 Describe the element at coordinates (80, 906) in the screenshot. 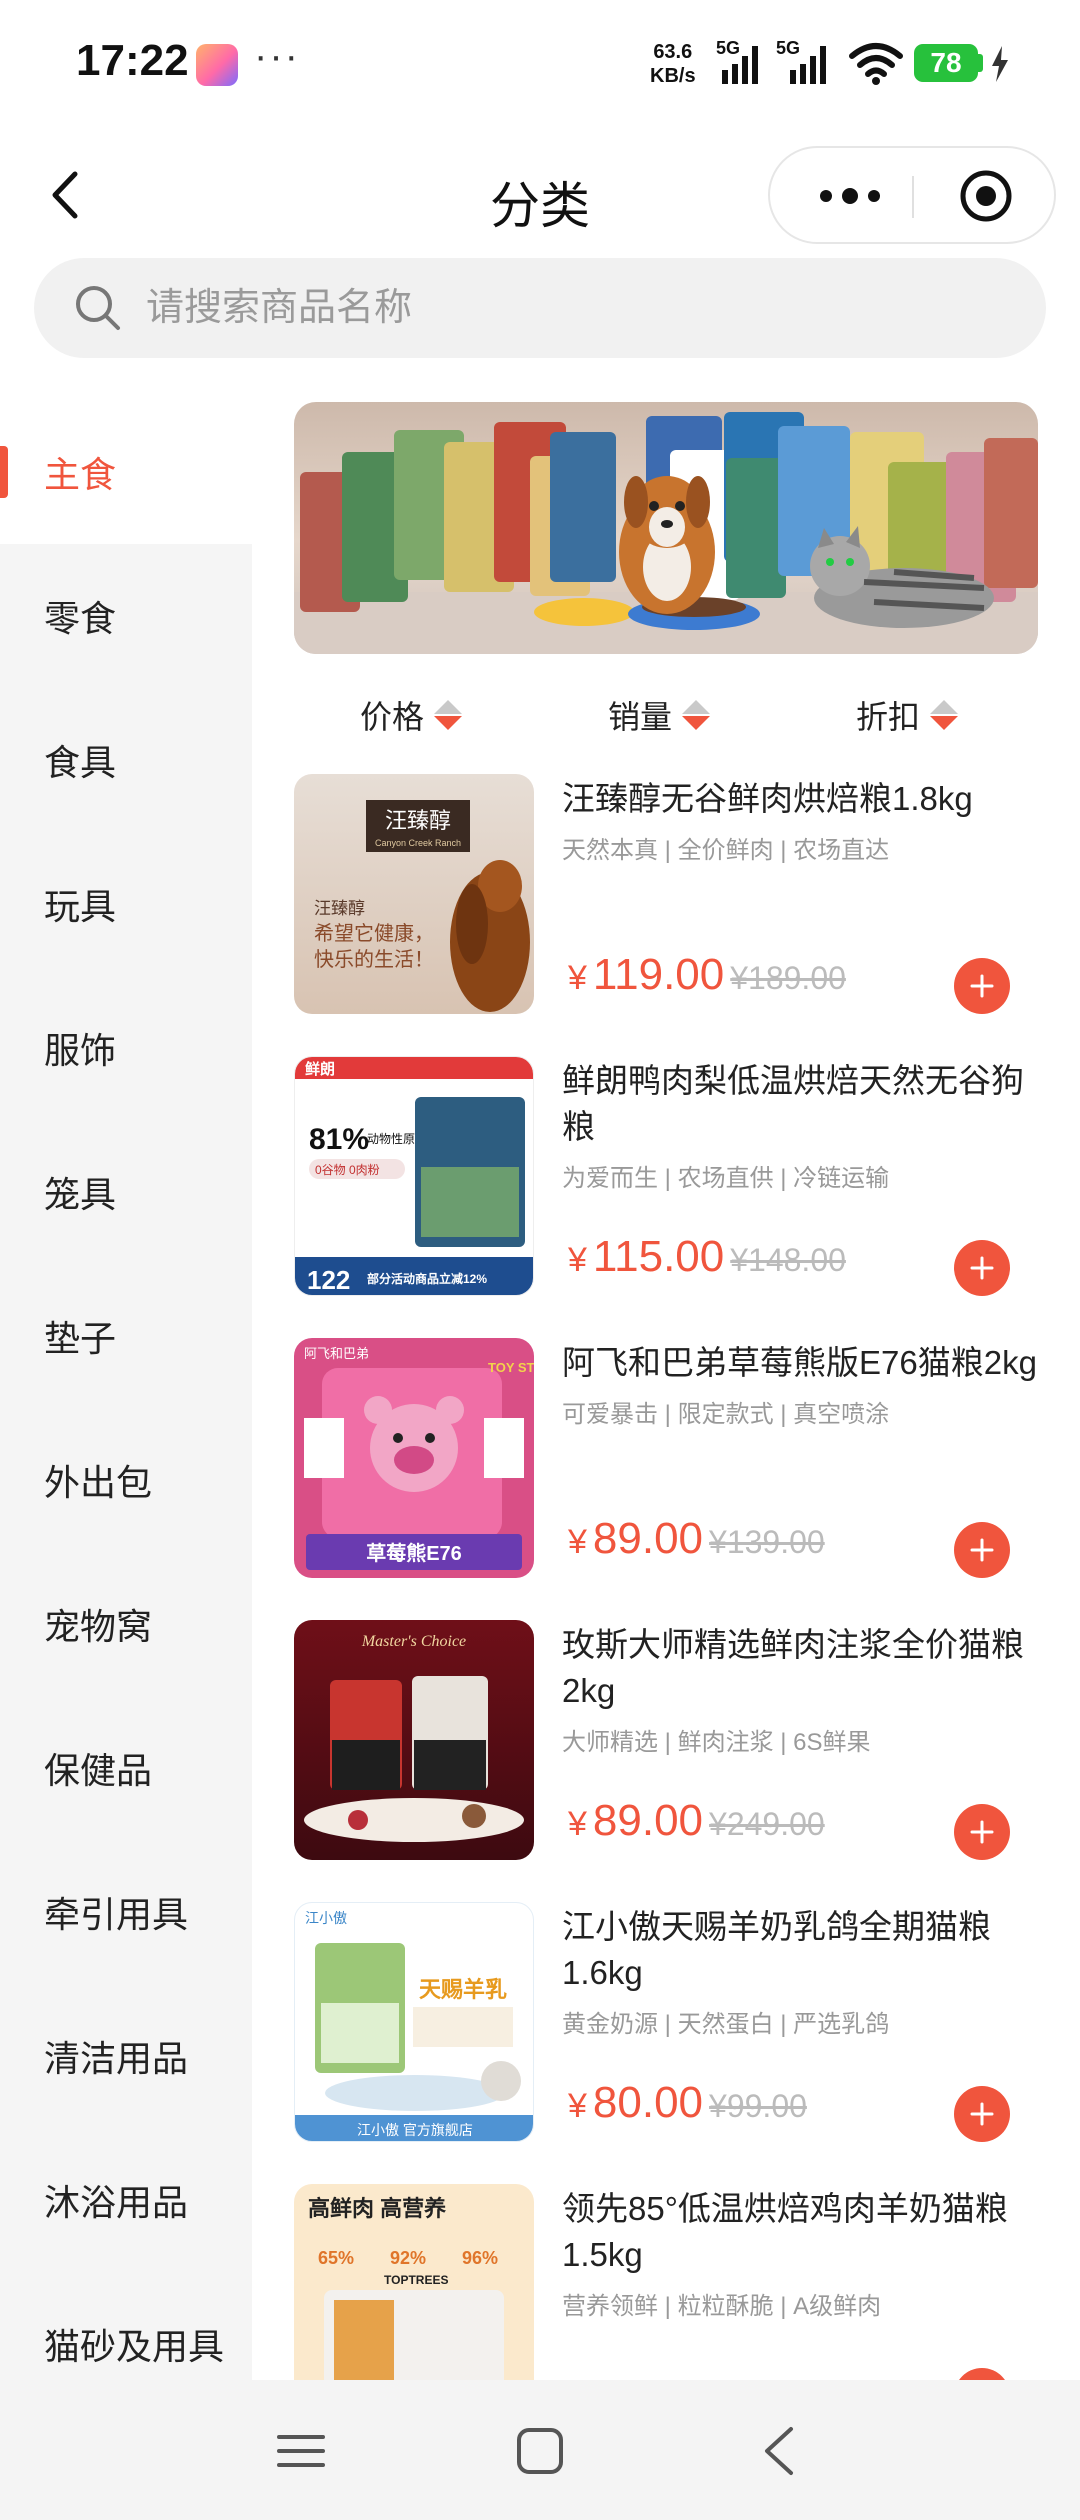

I see `sidebar-item-label: 玩具` at that location.